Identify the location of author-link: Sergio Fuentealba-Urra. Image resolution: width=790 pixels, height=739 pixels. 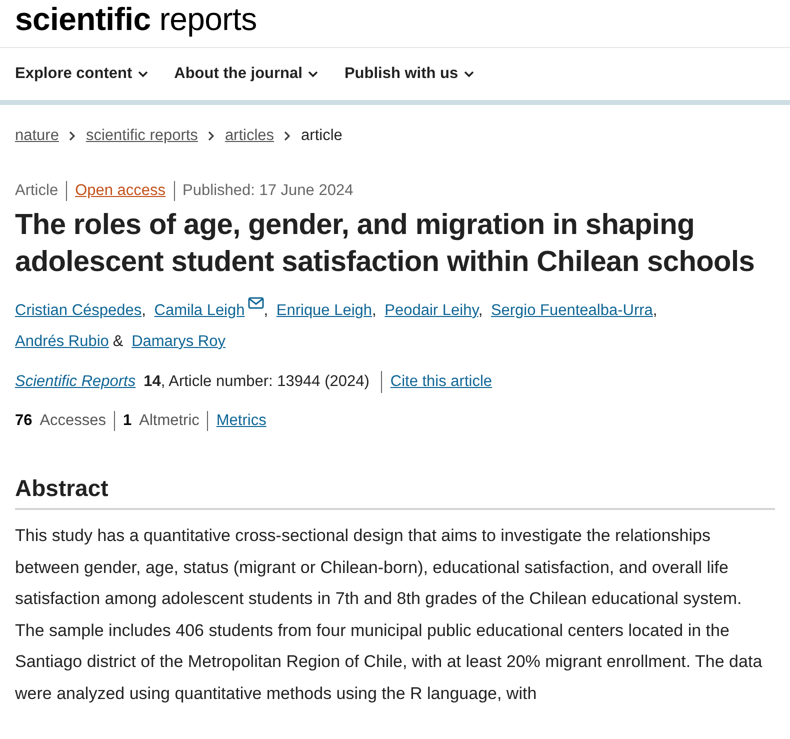
(571, 310).